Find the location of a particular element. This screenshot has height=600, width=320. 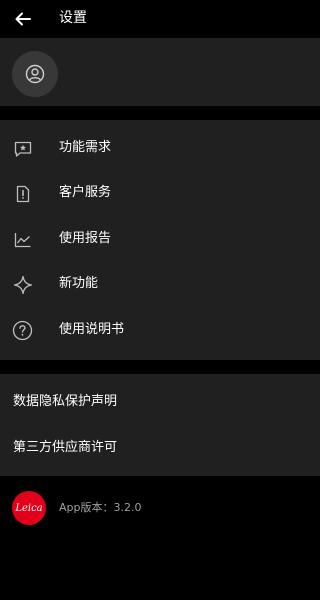

help-circle-icon is located at coordinates (22, 330).